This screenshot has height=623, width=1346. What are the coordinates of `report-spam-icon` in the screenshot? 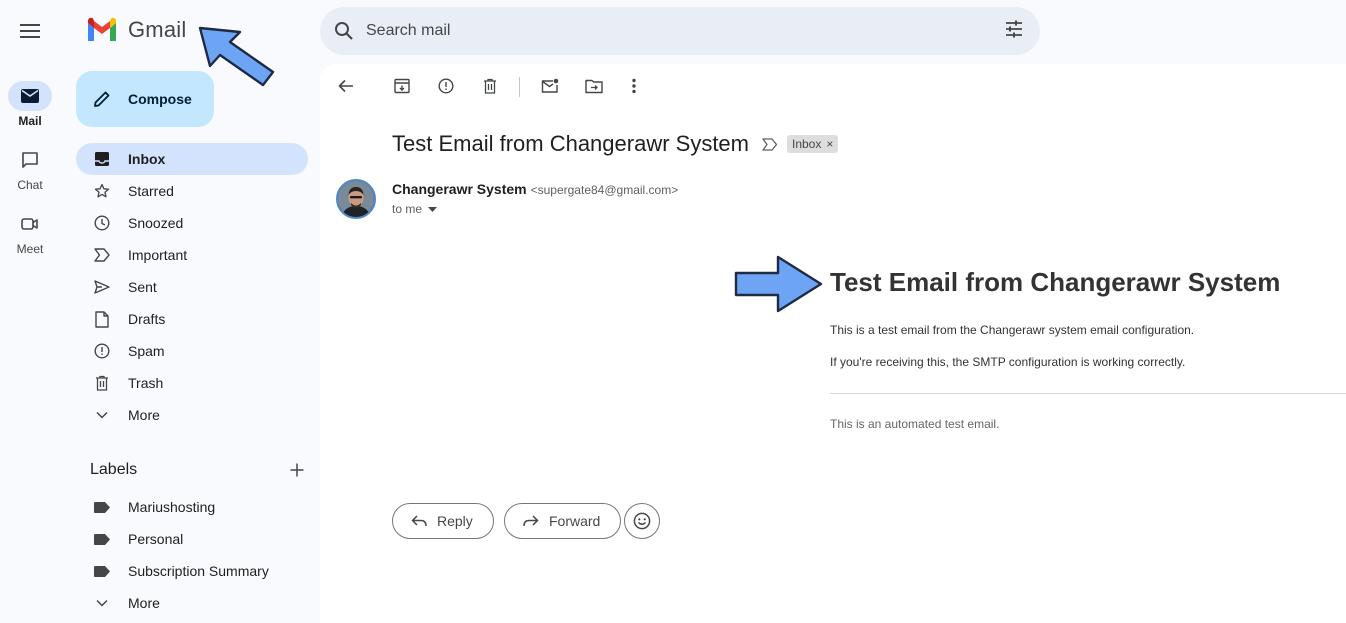 It's located at (446, 86).